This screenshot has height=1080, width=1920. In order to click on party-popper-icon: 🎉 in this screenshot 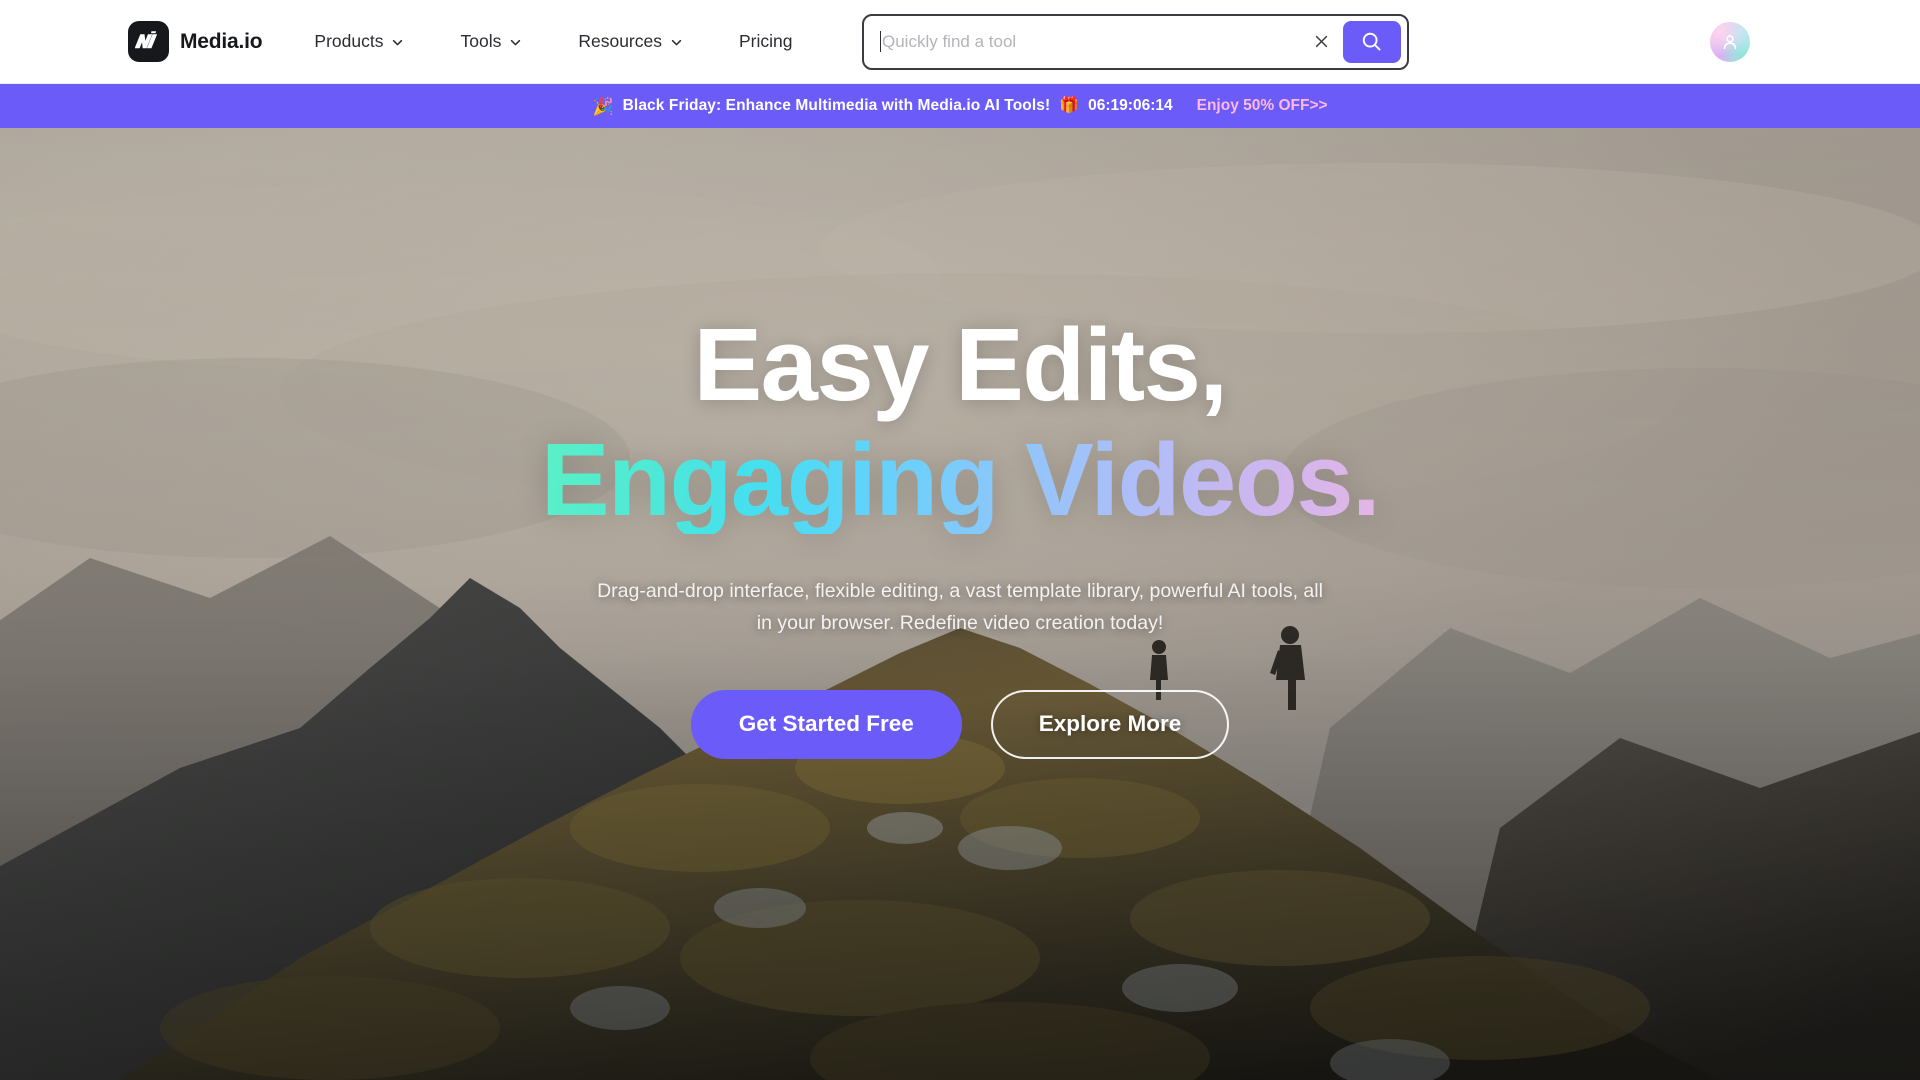, I will do `click(603, 106)`.